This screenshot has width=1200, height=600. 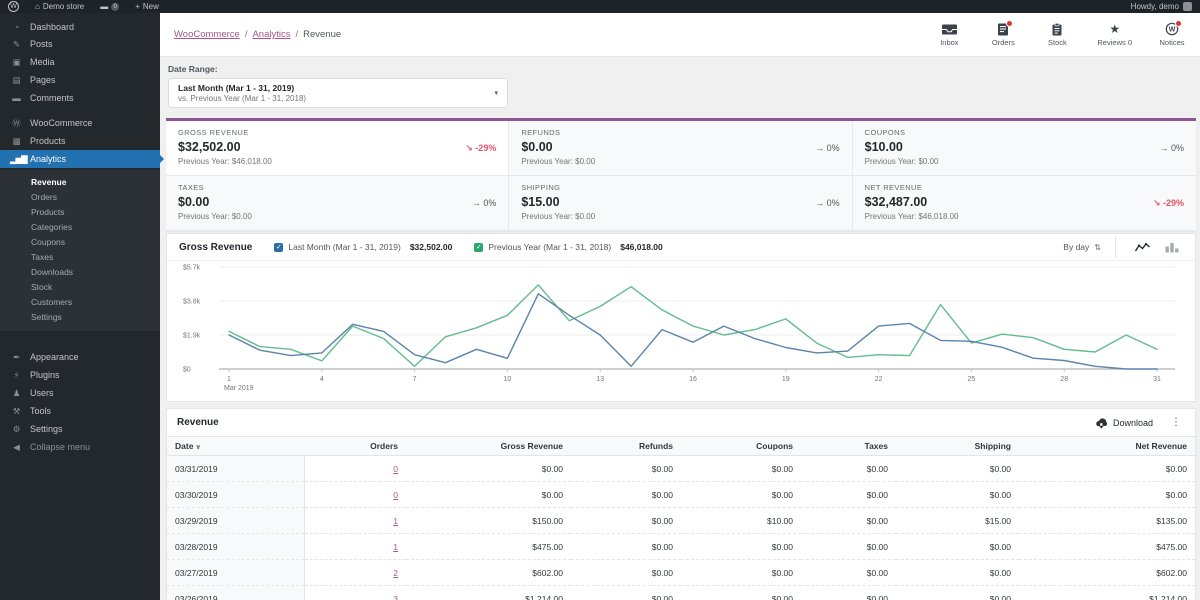 I want to click on summary-card-refunds: Refunds $0.00 → 0% Previous Year: $0.00, so click(x=681, y=148).